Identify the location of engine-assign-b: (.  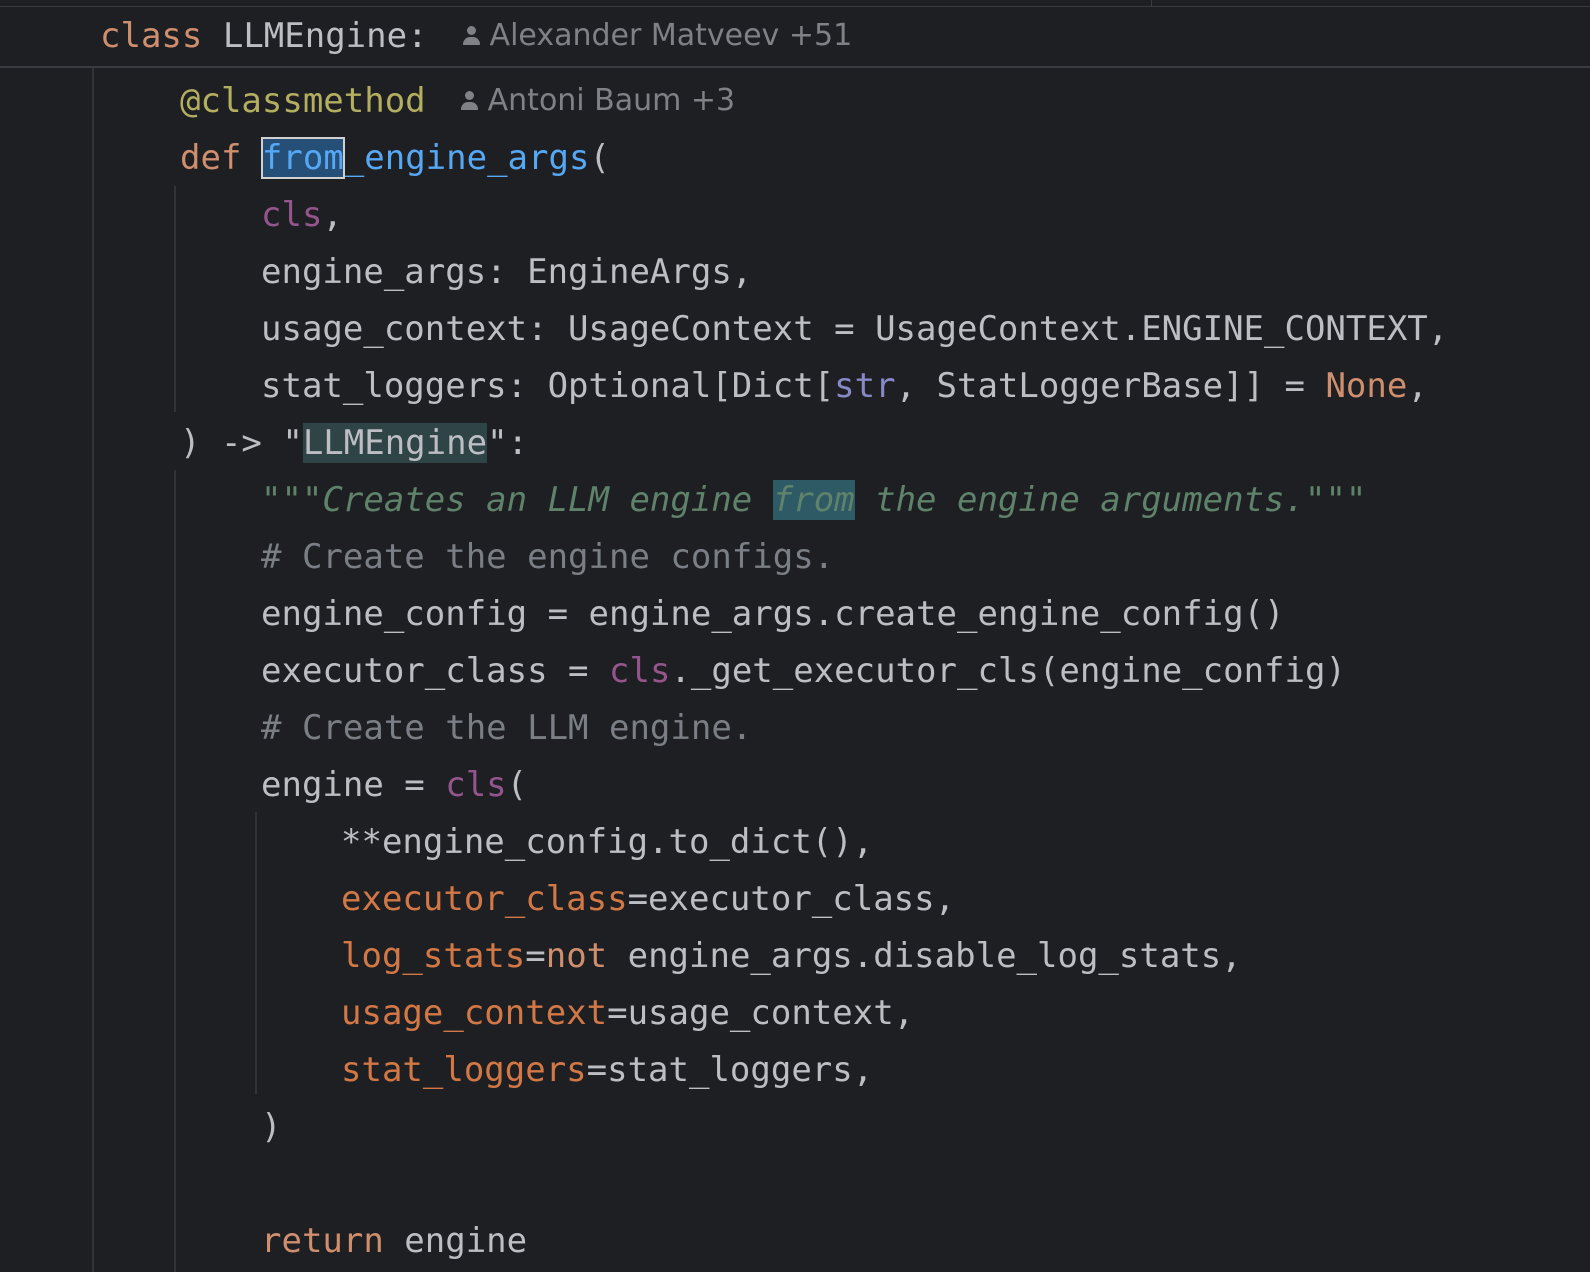
(517, 785).